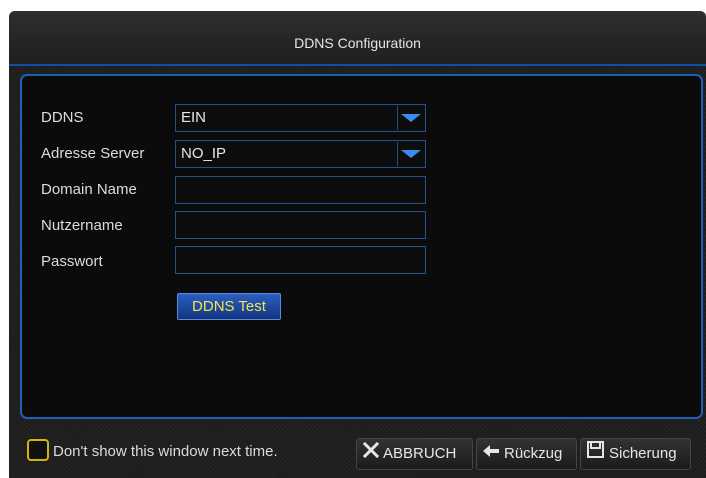 Image resolution: width=706 pixels, height=478 pixels. I want to click on password-field, so click(300, 260).